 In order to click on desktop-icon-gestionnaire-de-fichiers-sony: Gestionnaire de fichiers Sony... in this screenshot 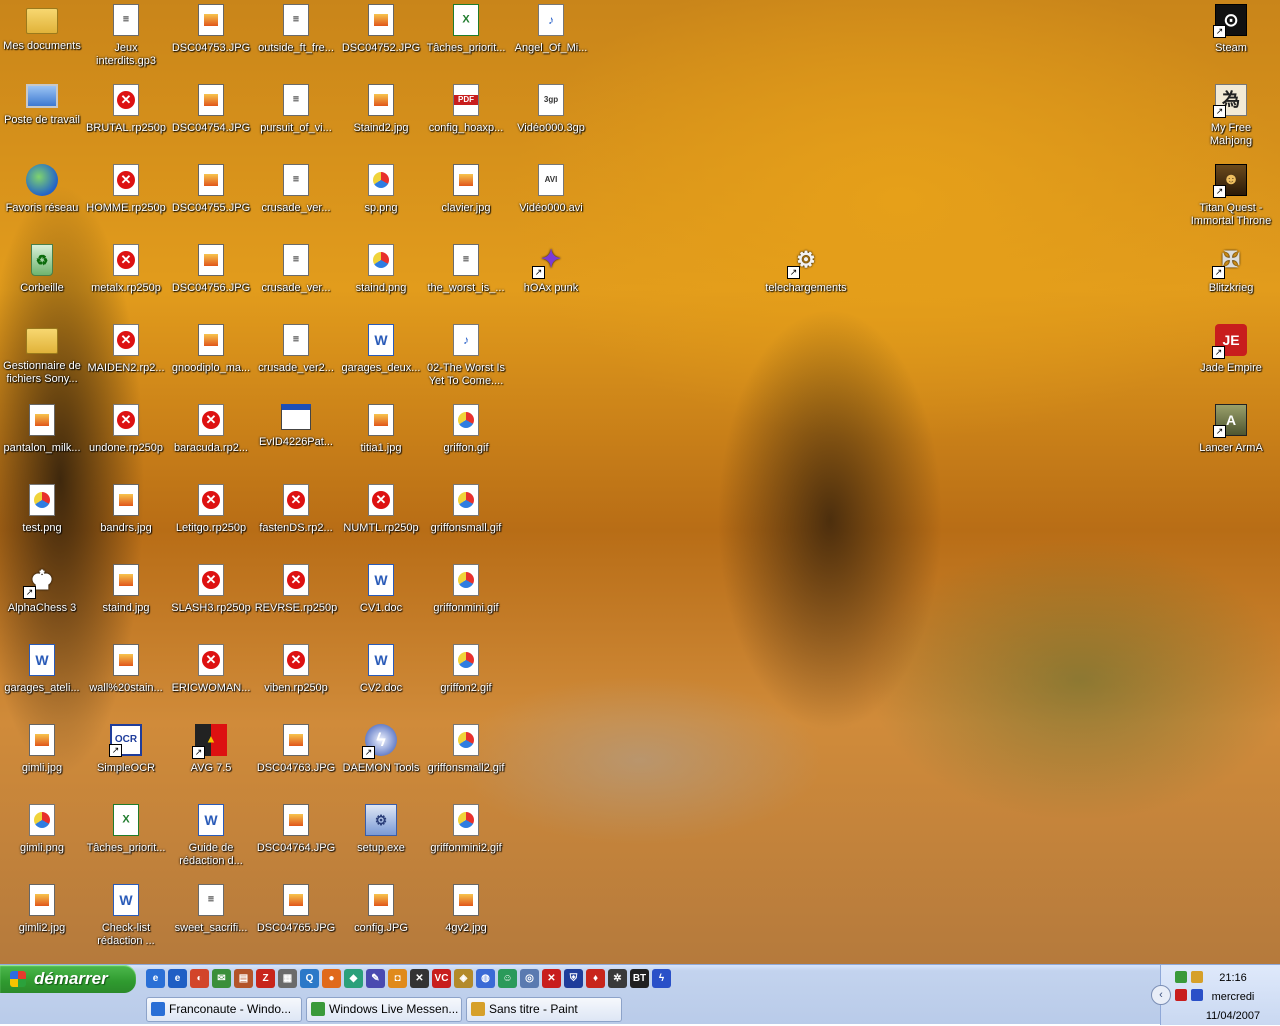, I will do `click(42, 355)`.